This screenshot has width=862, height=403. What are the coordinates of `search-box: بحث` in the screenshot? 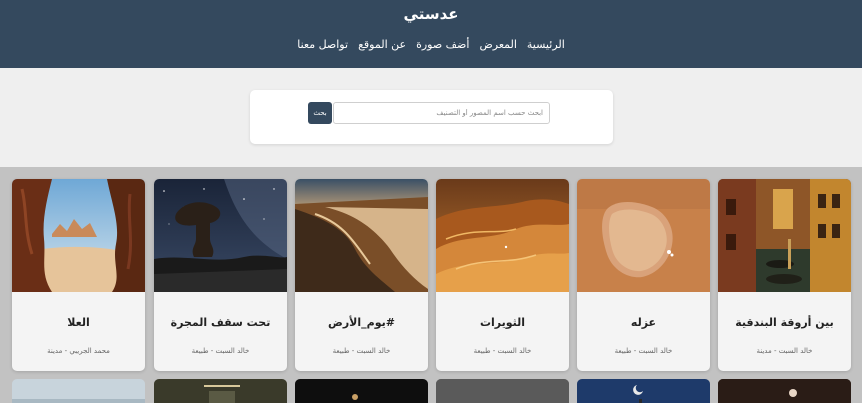 It's located at (431, 117).